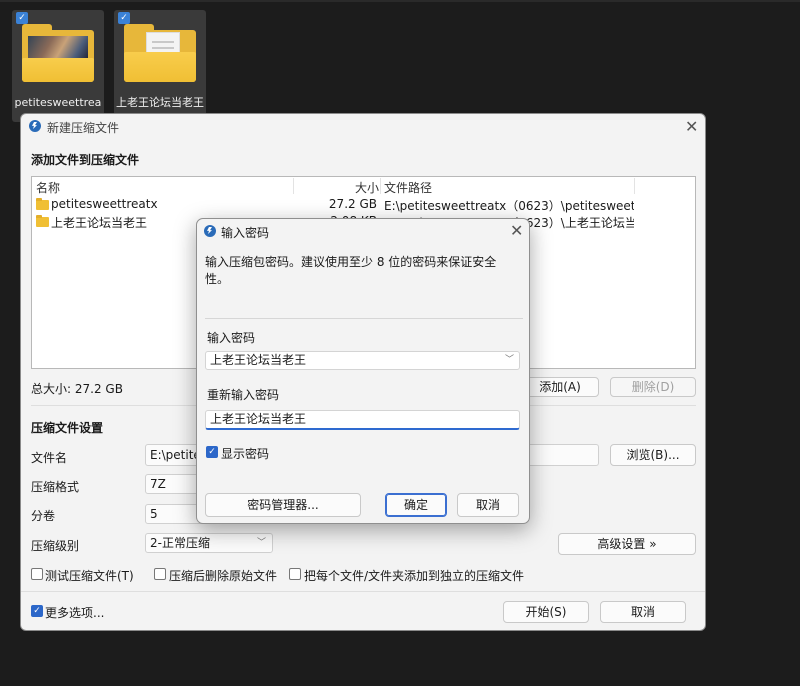 The width and height of the screenshot is (800, 686). What do you see at coordinates (104, 204) in the screenshot?
I see `file-name: petitesweettreatx` at bounding box center [104, 204].